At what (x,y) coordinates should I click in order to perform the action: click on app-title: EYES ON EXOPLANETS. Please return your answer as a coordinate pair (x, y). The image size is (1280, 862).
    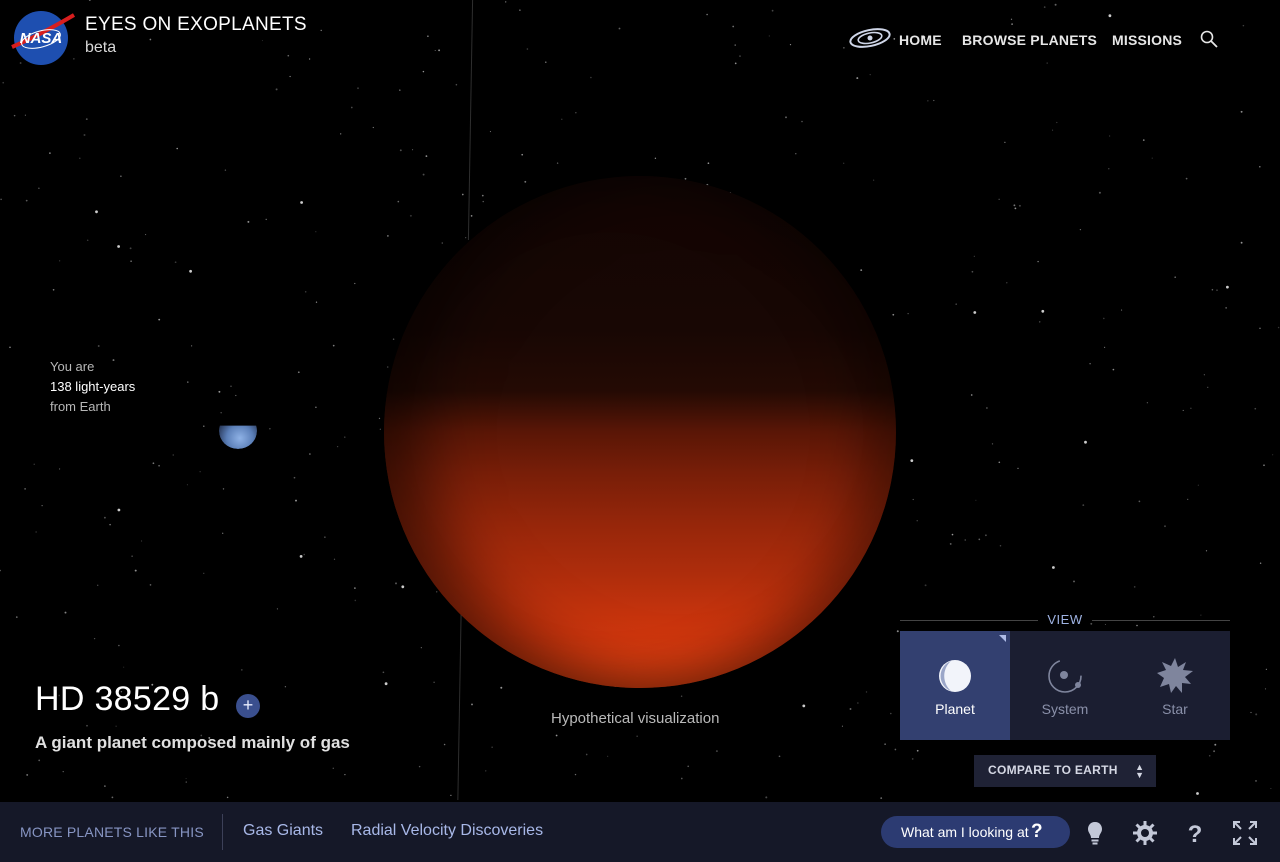
    Looking at the image, I should click on (196, 25).